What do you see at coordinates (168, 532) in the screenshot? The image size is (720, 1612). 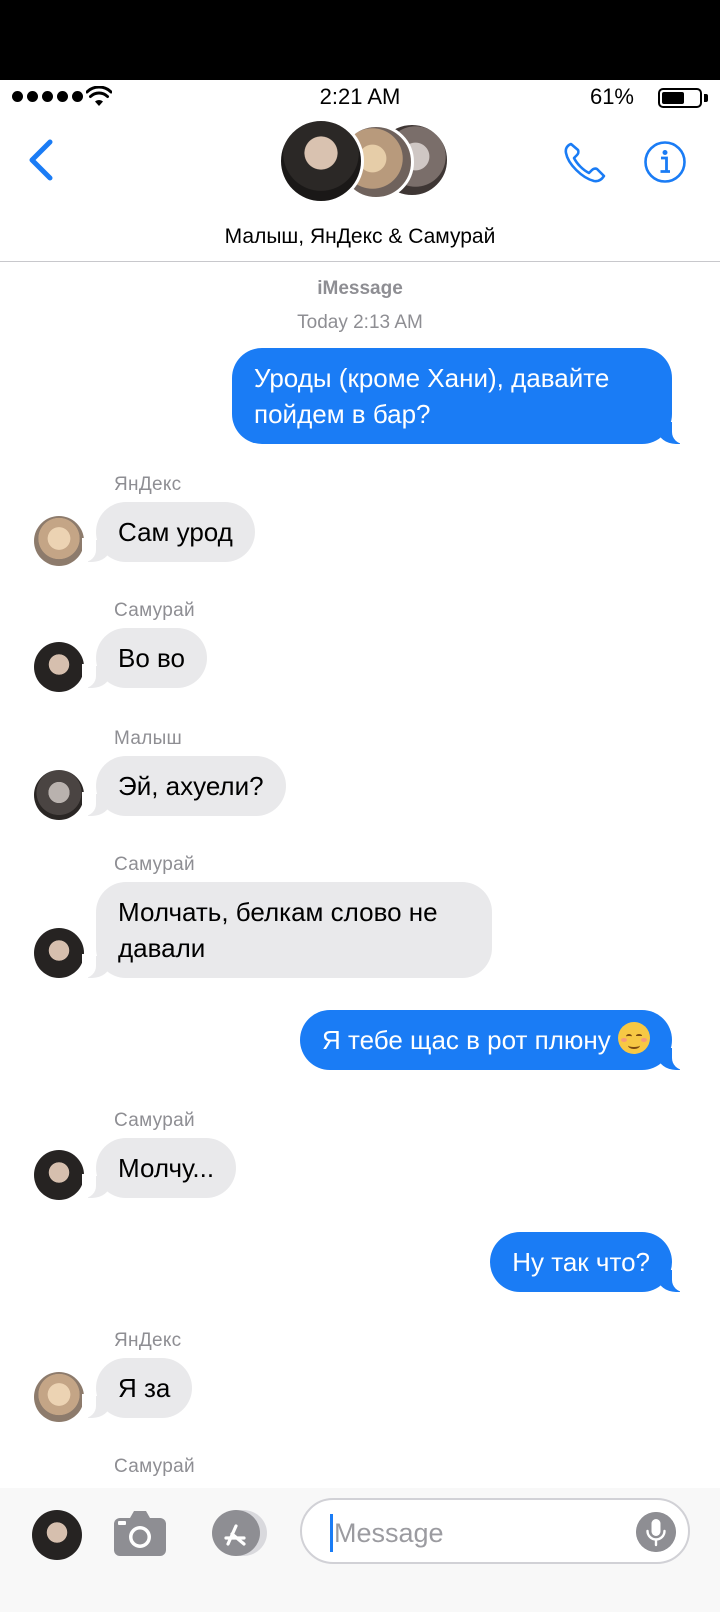 I see `incoming-message: Сам урод` at bounding box center [168, 532].